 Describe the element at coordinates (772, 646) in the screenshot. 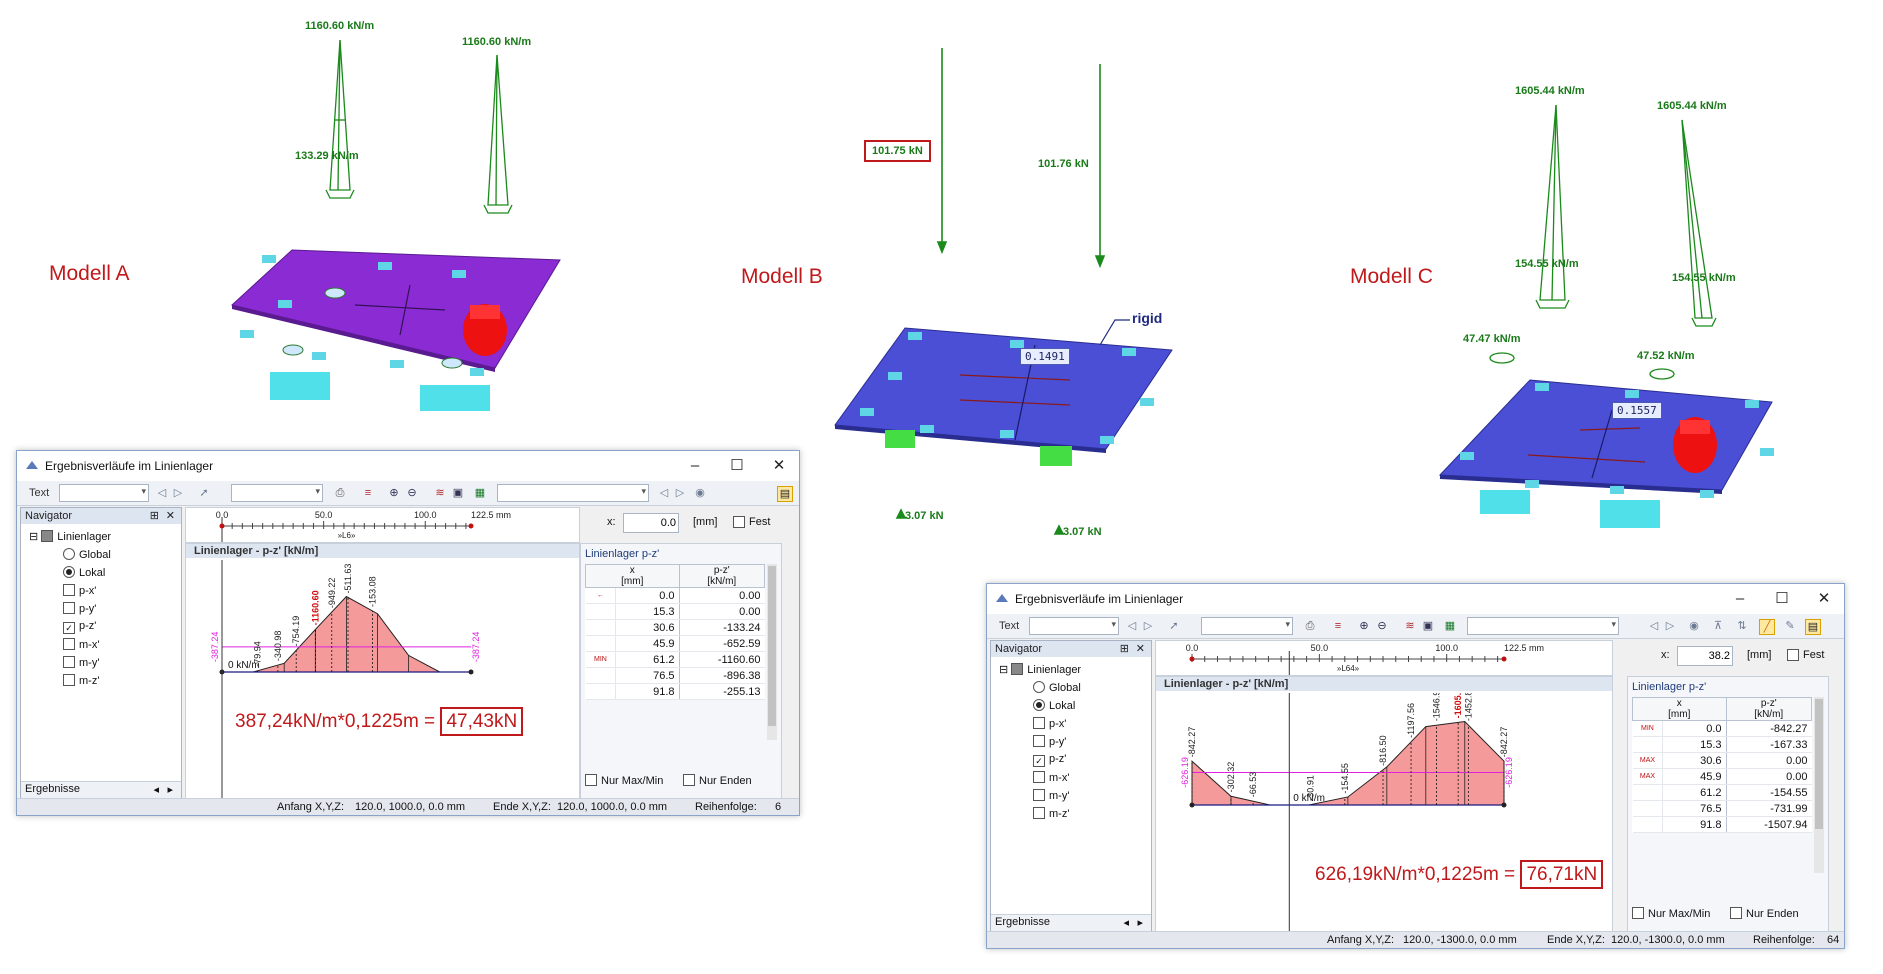

I see `scrollbar-thumb` at that location.